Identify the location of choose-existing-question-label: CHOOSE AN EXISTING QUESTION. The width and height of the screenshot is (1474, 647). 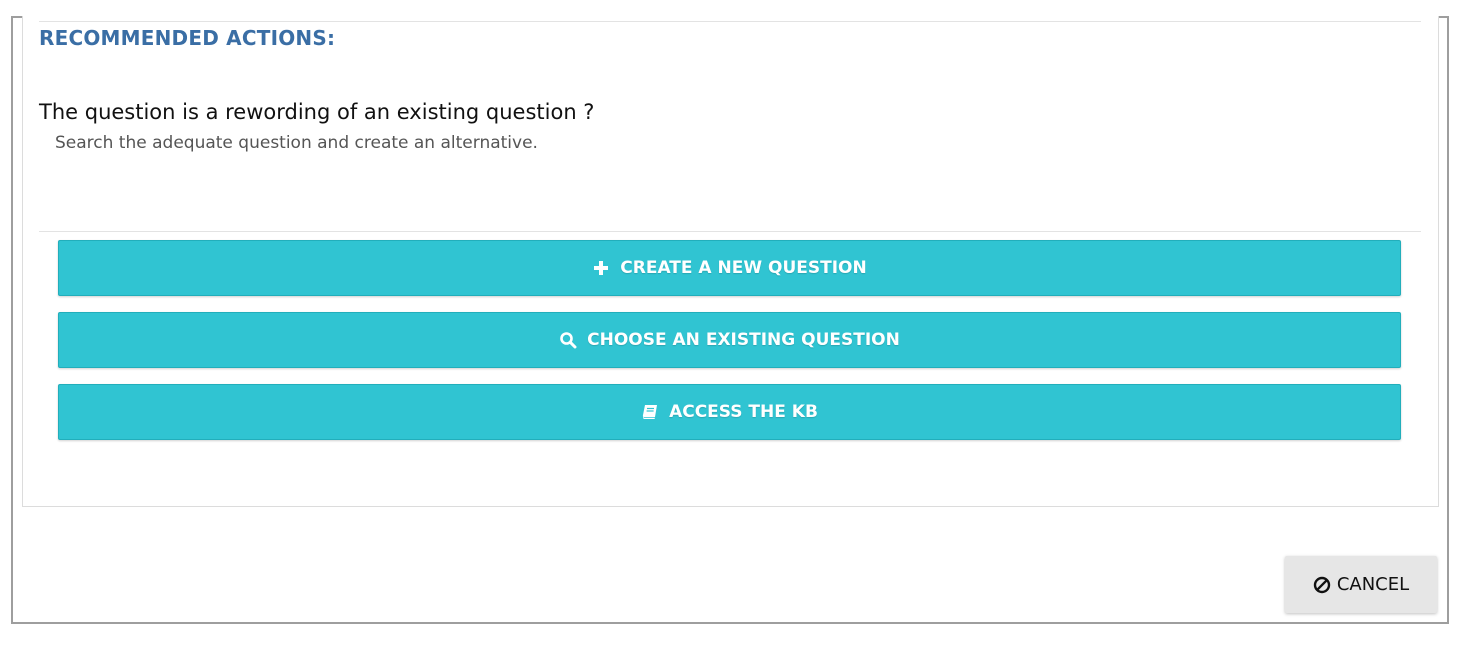
(743, 340).